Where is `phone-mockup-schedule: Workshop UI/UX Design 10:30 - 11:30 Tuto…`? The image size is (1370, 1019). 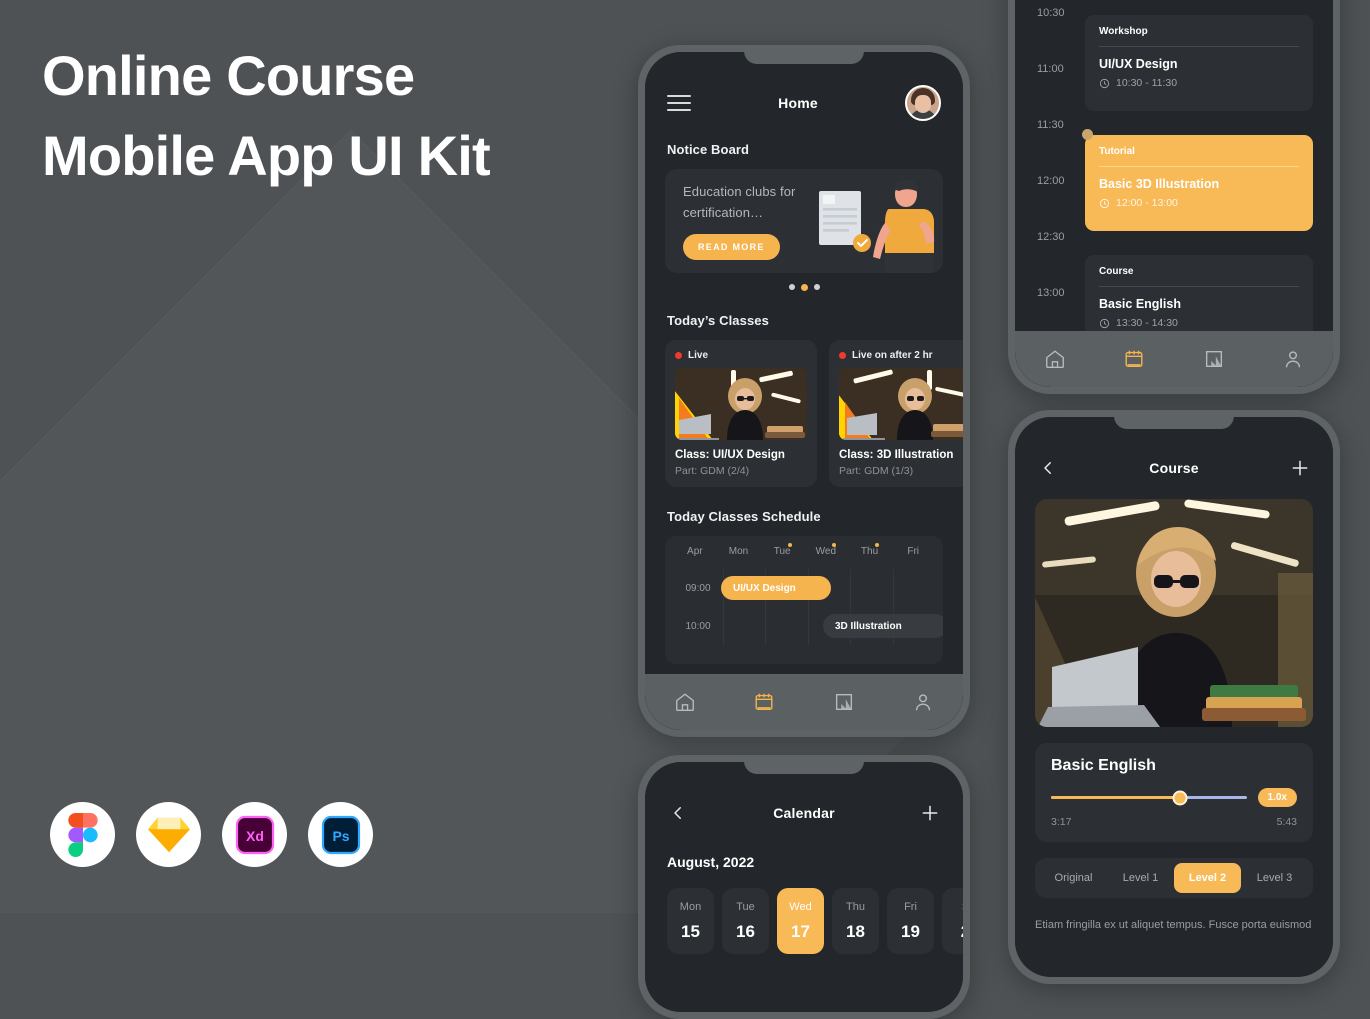 phone-mockup-schedule: Workshop UI/UX Design 10:30 - 11:30 Tuto… is located at coordinates (1174, 197).